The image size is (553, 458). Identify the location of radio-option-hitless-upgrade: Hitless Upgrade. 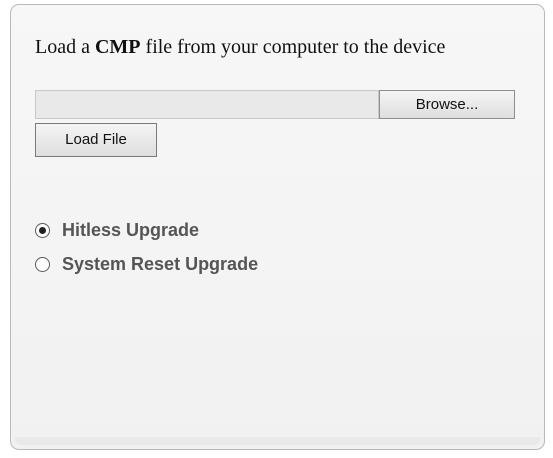
(117, 230).